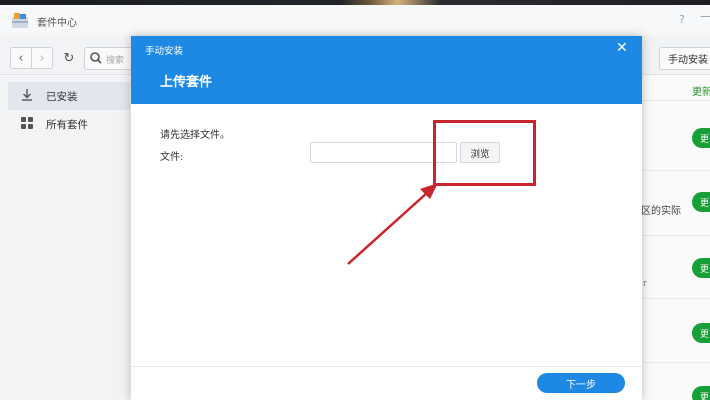 Image resolution: width=710 pixels, height=400 pixels. I want to click on window-title: 套件中心, so click(57, 23).